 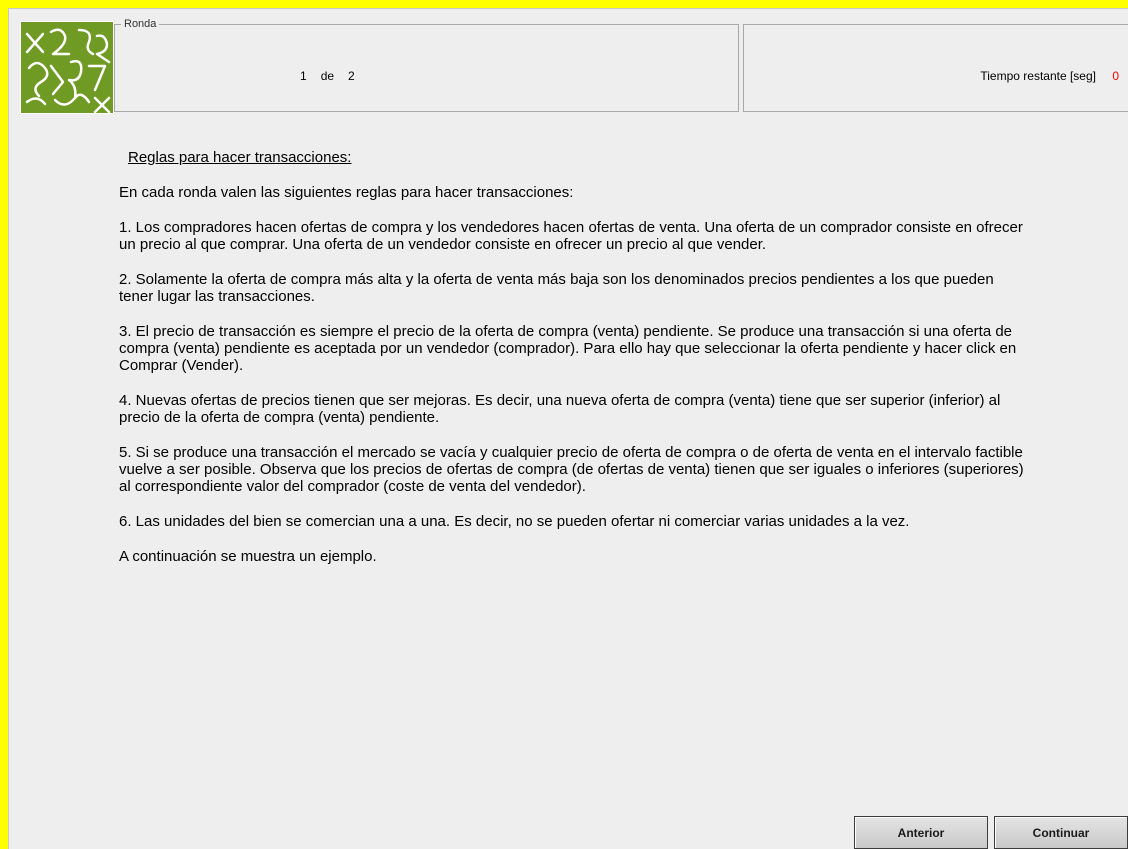 I want to click on time-remaining-value: 0, so click(x=1115, y=76).